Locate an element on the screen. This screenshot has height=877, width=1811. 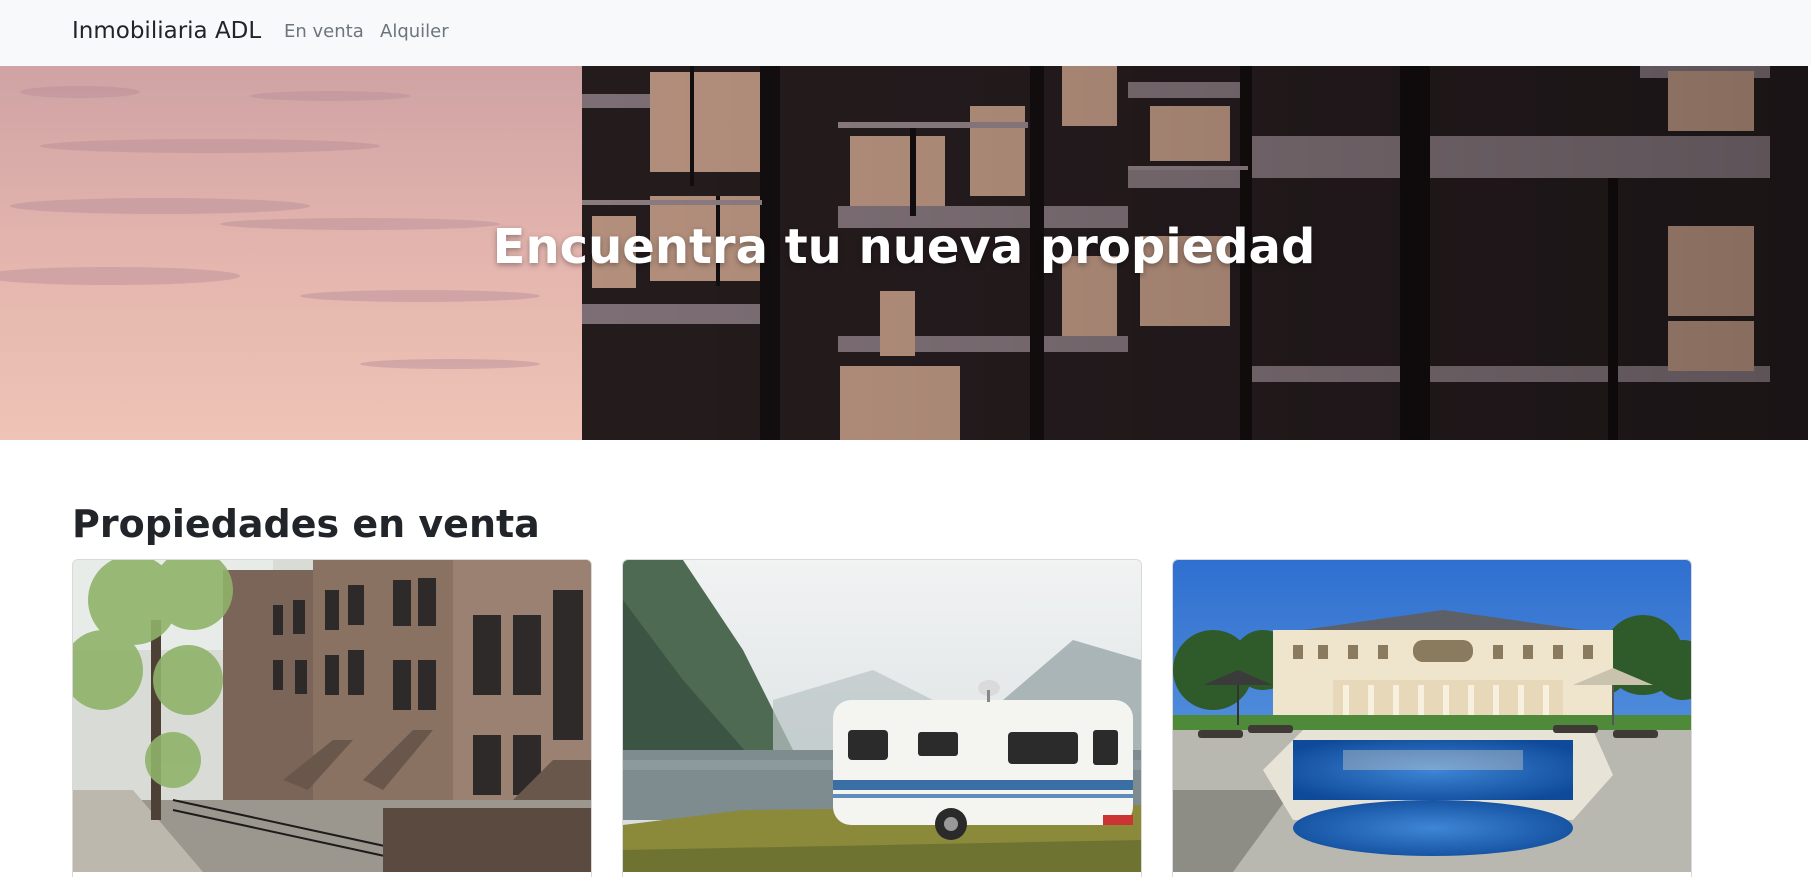
nav-link-alquiler: Alquiler is located at coordinates (414, 31).